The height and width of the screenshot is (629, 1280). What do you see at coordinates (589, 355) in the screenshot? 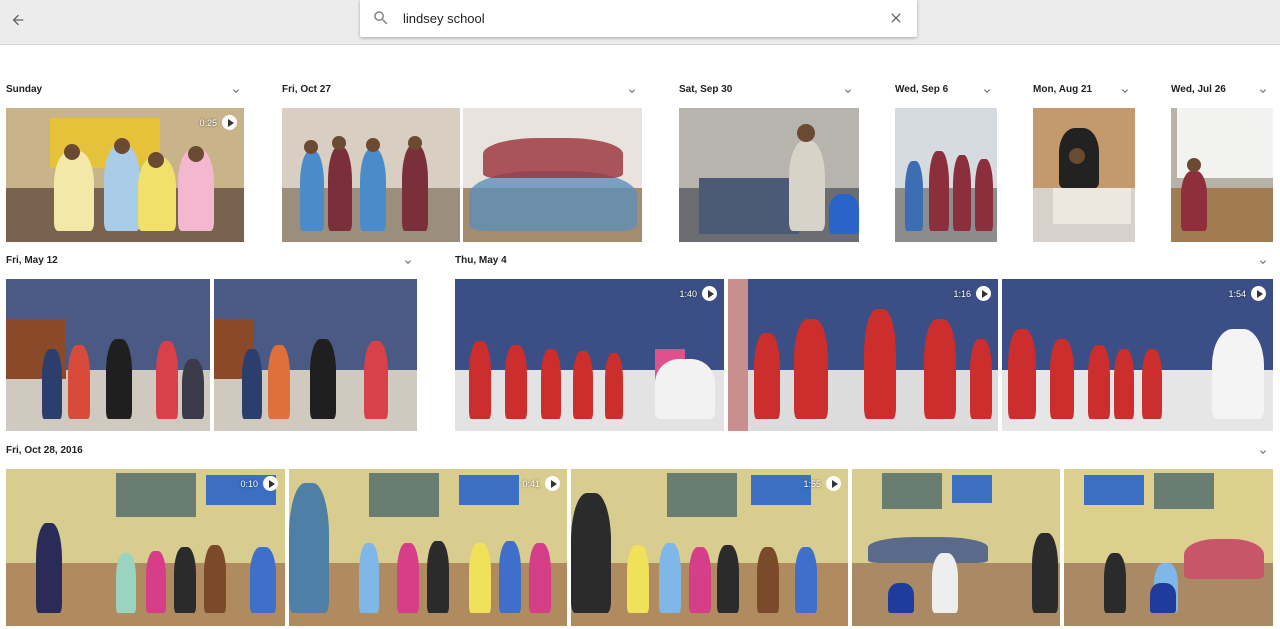
I see `video-thumbnail: 1:40` at bounding box center [589, 355].